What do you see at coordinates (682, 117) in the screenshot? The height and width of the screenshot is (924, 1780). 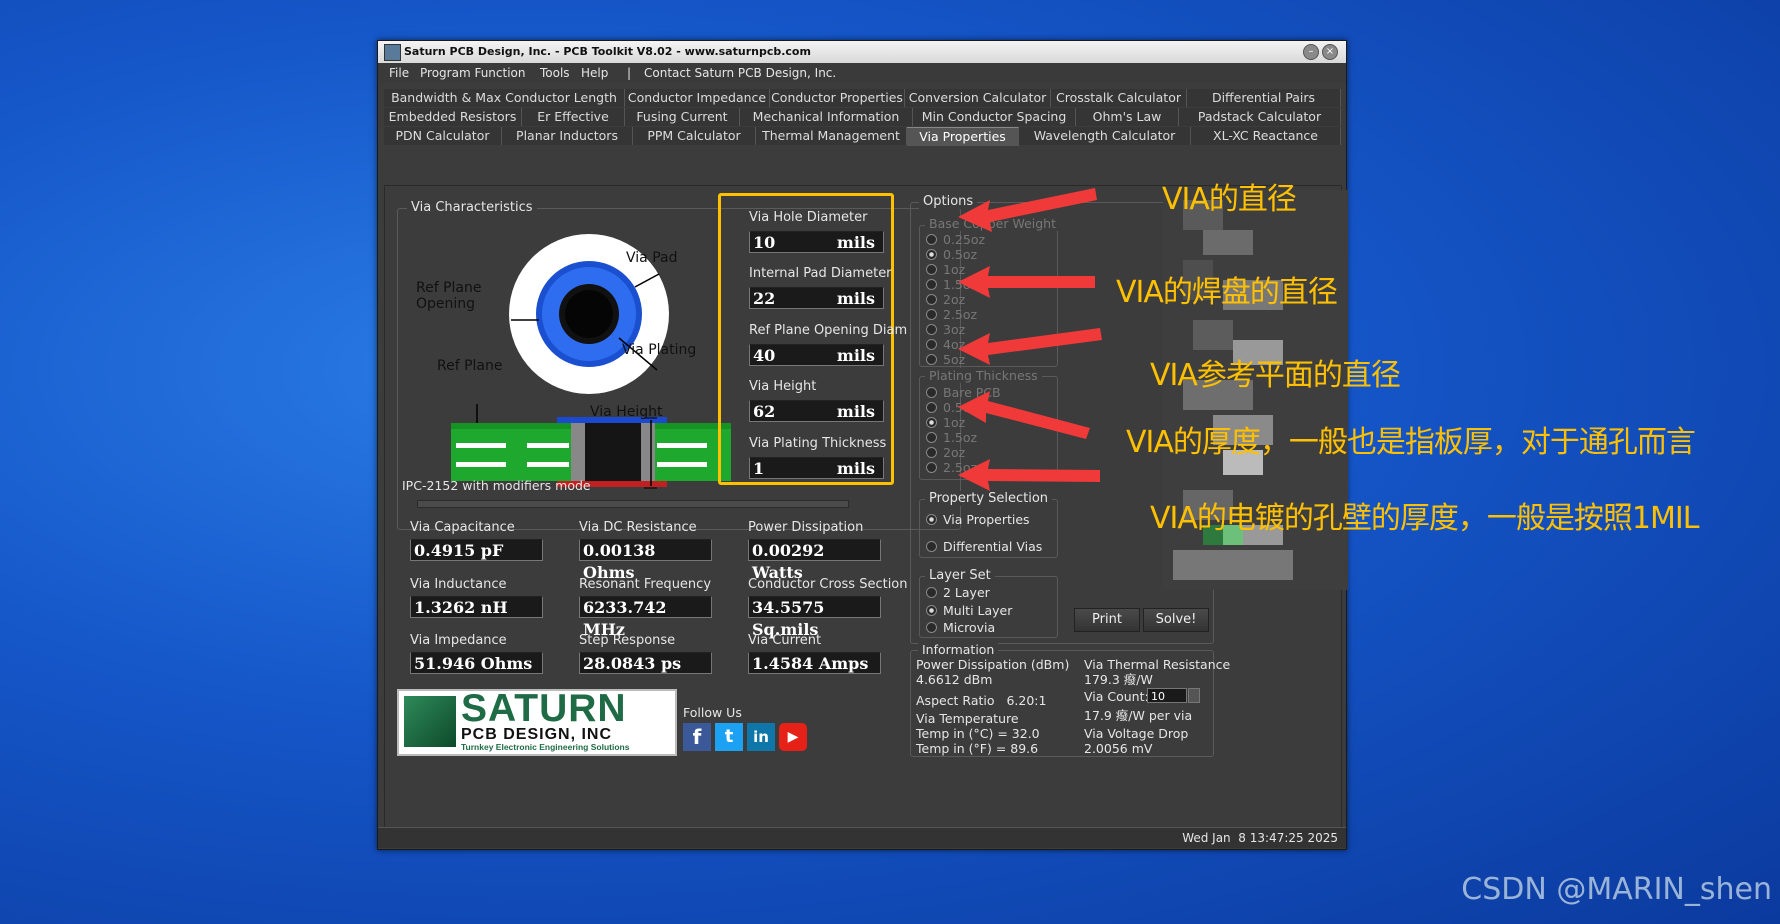 I see `tab-fusing-current: Fusing Current` at bounding box center [682, 117].